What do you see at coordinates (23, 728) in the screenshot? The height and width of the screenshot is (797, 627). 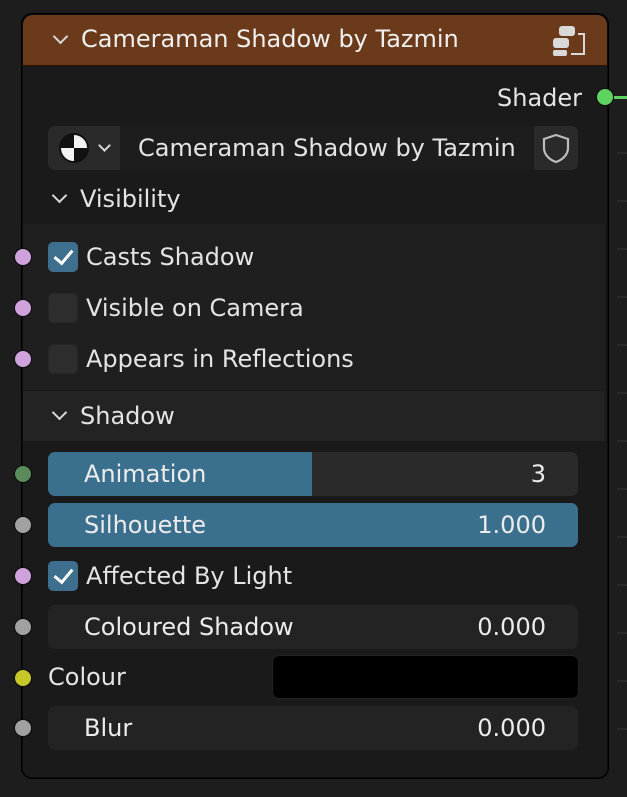 I see `blur-socket` at bounding box center [23, 728].